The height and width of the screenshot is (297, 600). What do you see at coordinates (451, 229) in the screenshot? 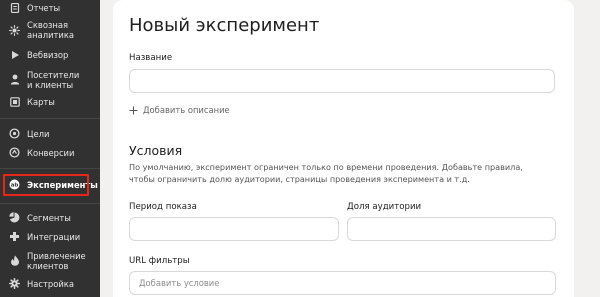
I see `audience-share-input` at bounding box center [451, 229].